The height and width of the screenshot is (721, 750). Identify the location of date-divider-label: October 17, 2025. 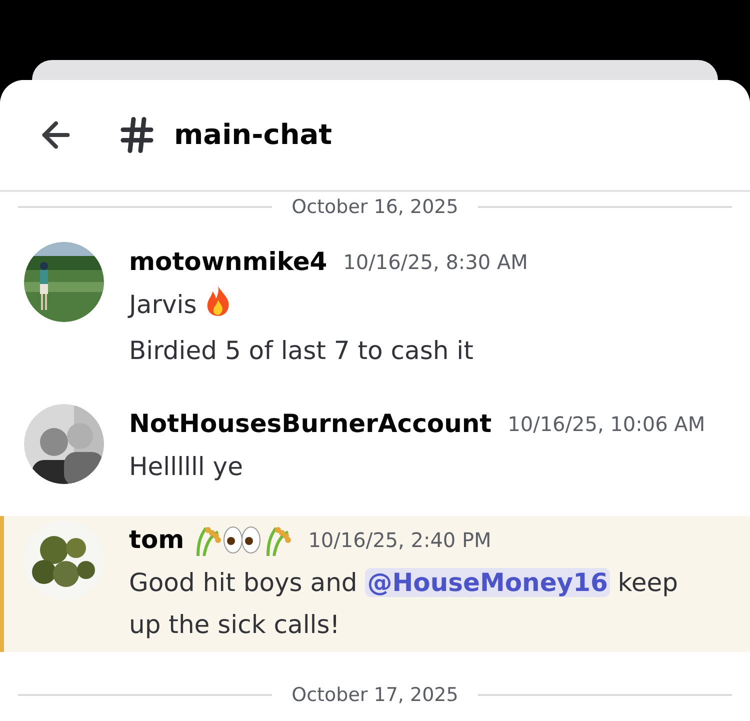
(375, 695).